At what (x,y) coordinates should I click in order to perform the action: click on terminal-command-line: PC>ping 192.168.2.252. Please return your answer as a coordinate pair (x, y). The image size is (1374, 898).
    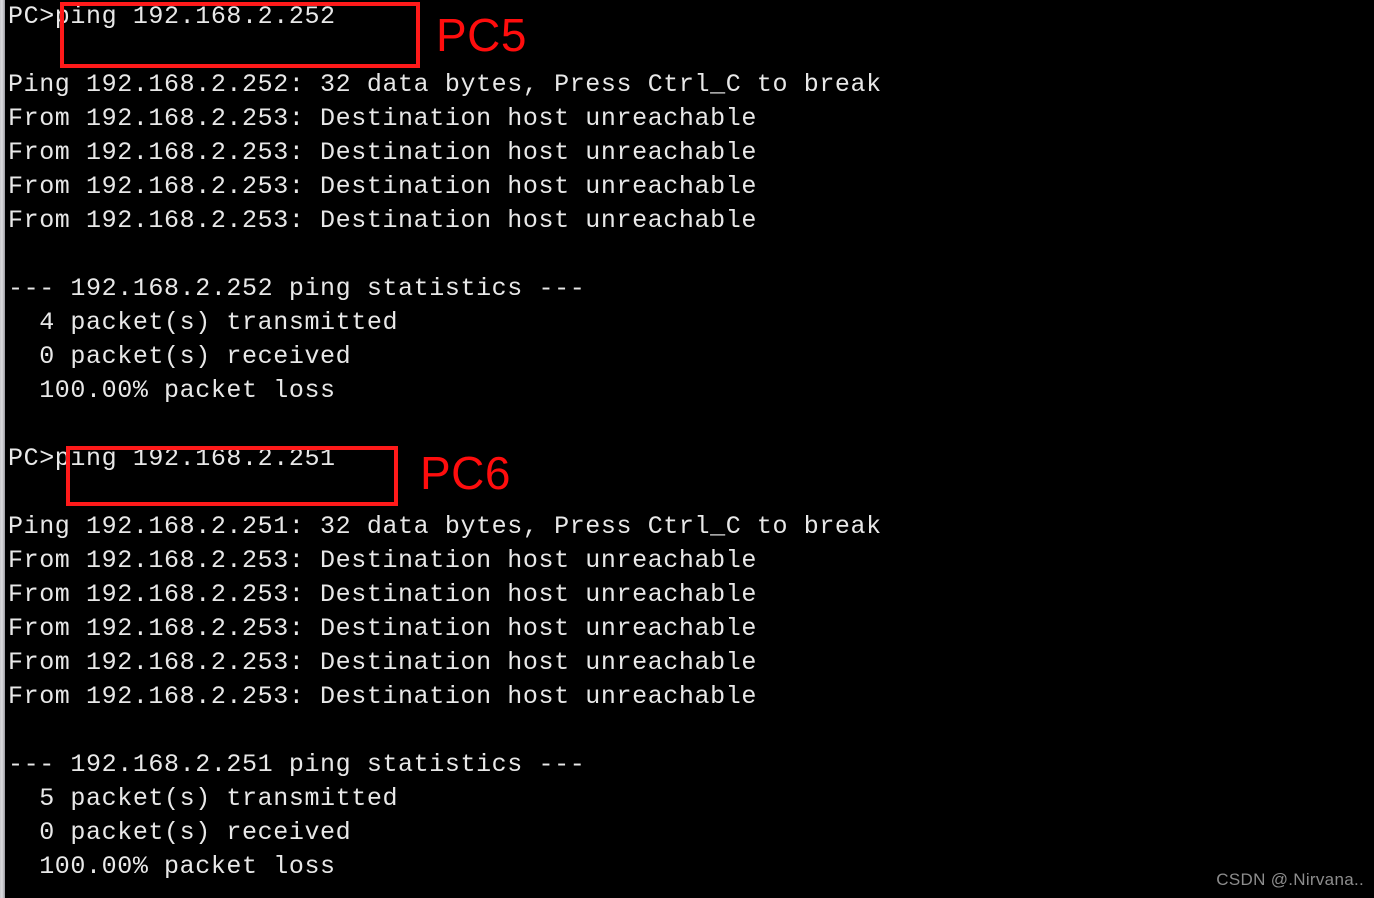
    Looking at the image, I should click on (172, 16).